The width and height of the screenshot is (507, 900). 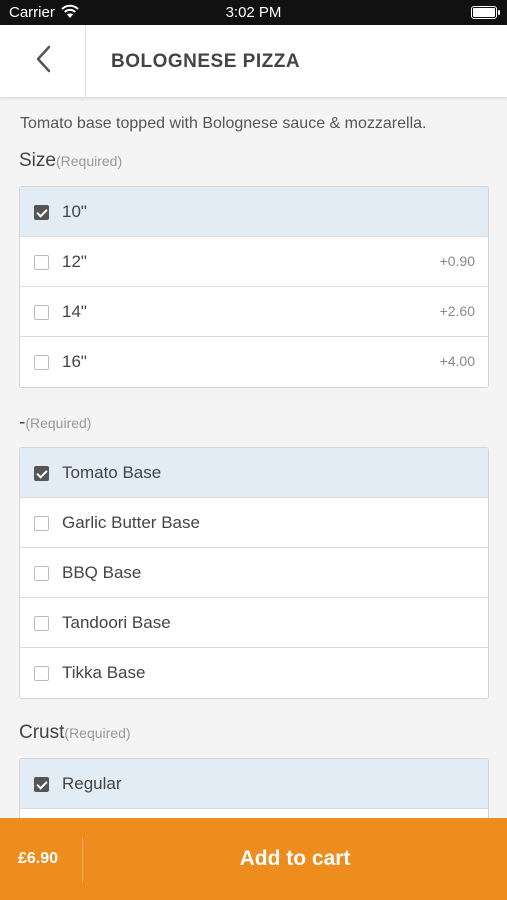 I want to click on option-crust-next, so click(x=254, y=813).